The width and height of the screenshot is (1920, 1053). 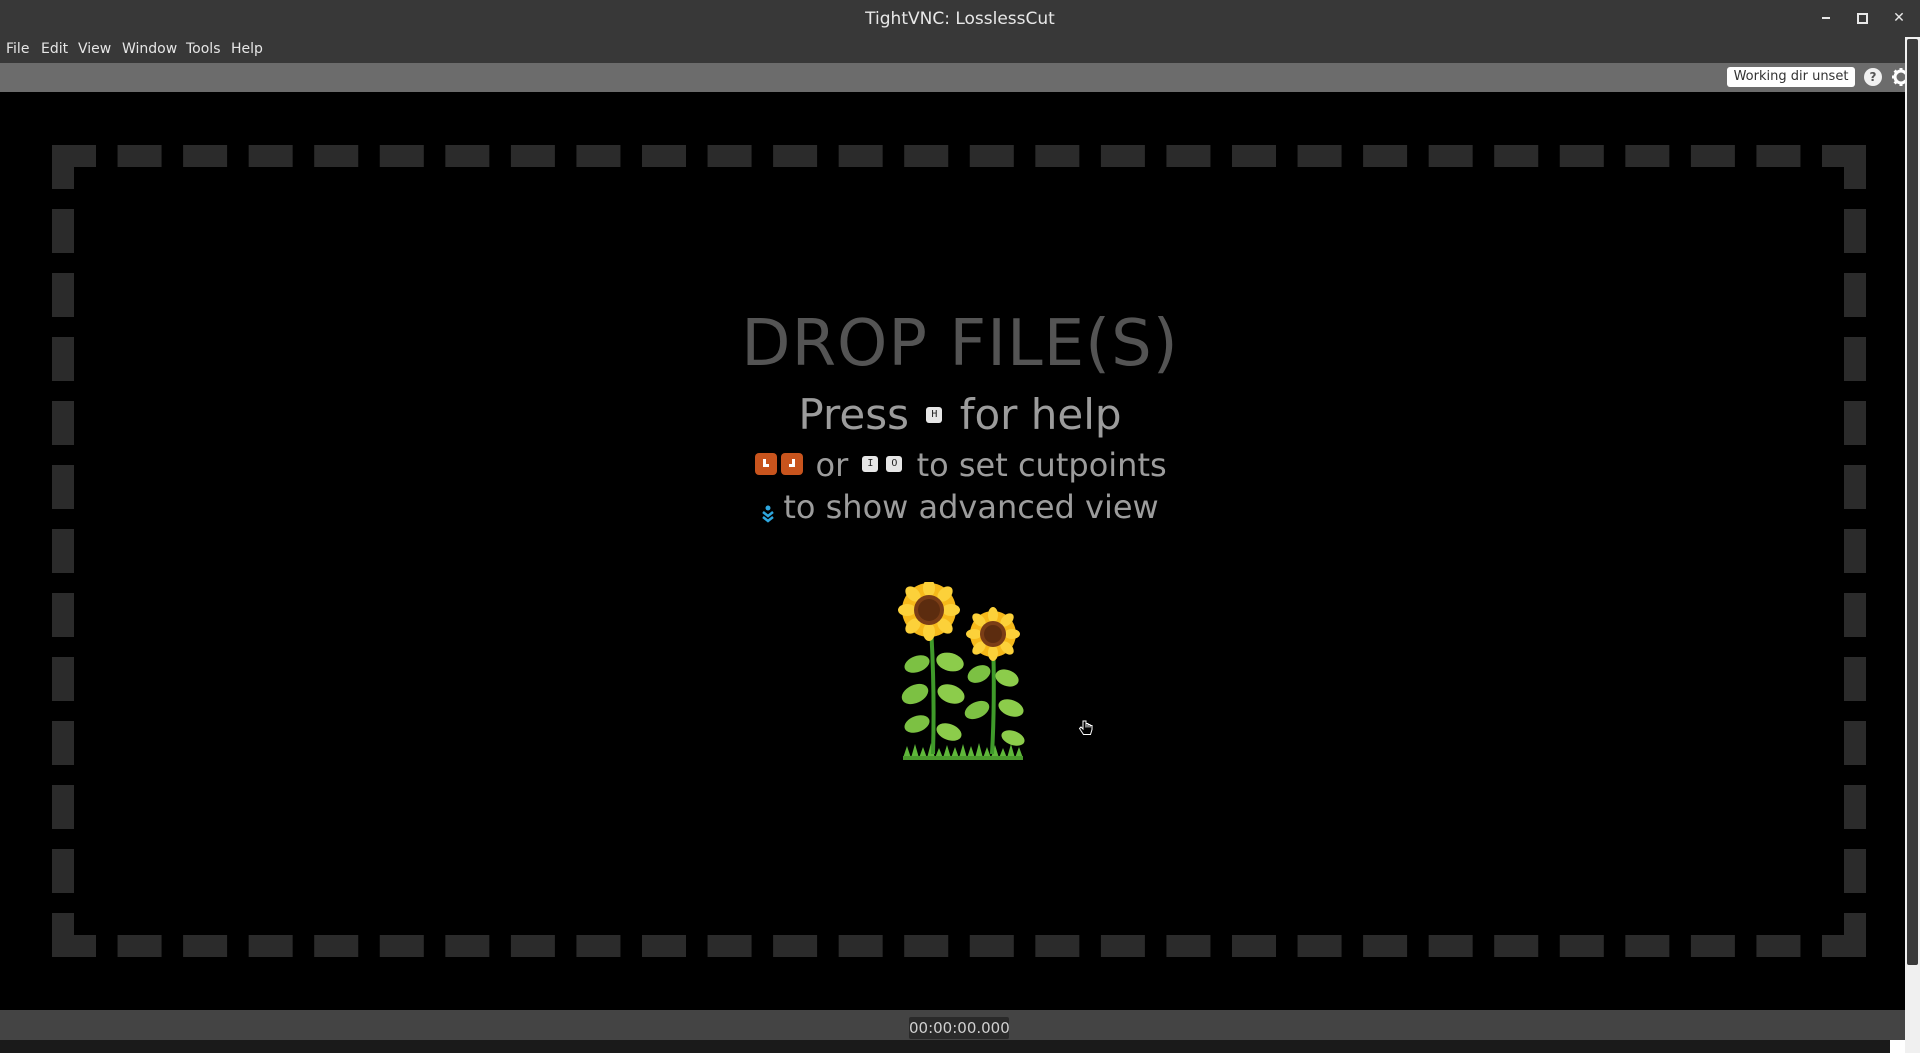 I want to click on menu-help: Help, so click(x=247, y=49).